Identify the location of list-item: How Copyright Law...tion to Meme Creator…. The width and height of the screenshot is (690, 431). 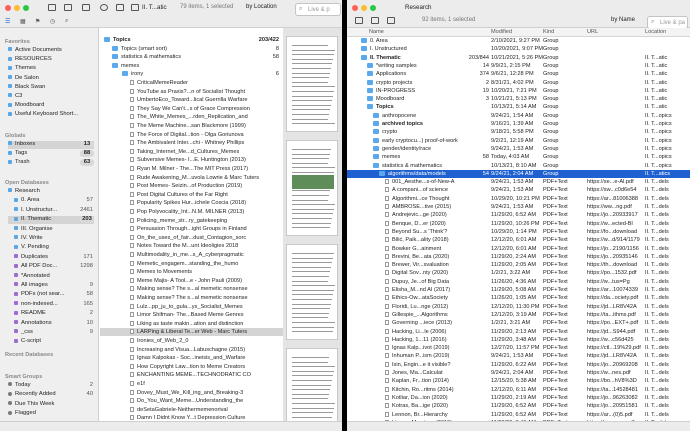
(191, 367).